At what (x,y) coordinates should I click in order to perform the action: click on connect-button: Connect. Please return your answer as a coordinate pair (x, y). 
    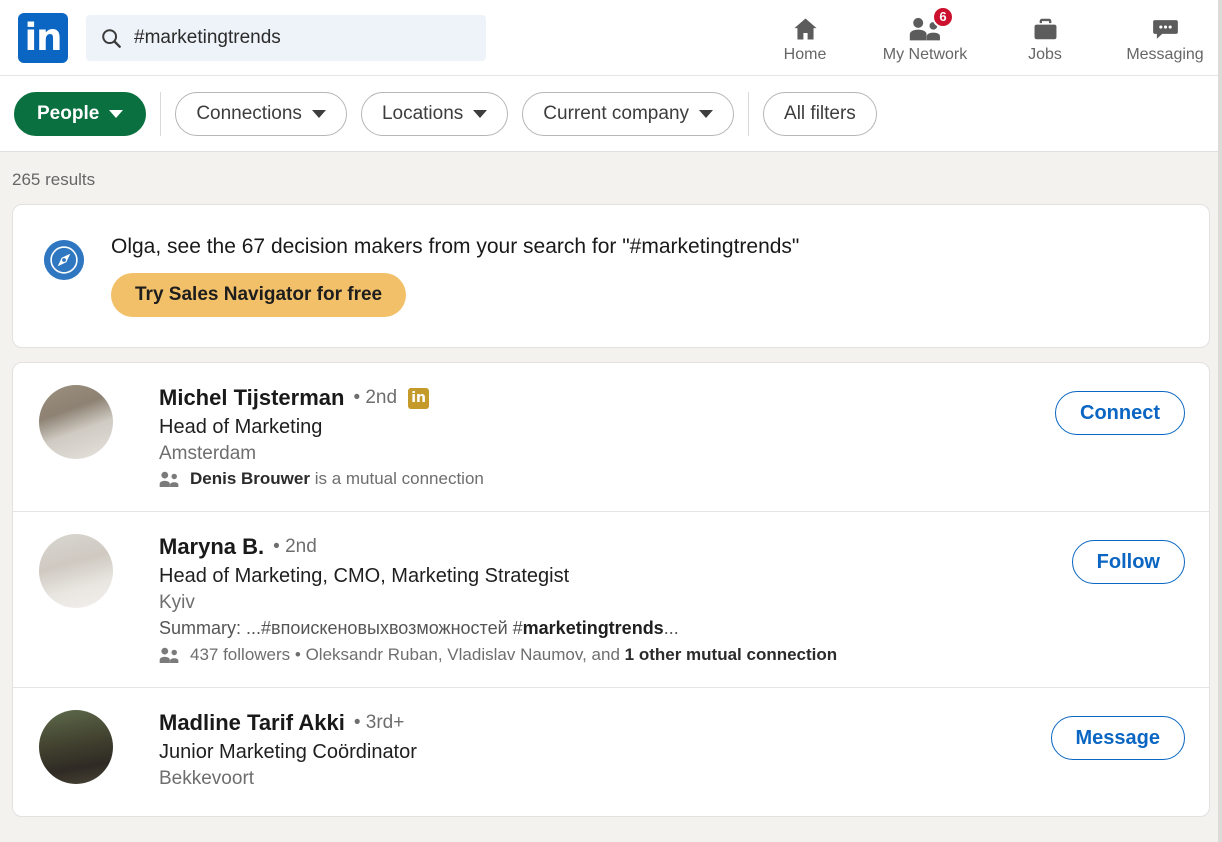
    Looking at the image, I should click on (1120, 413).